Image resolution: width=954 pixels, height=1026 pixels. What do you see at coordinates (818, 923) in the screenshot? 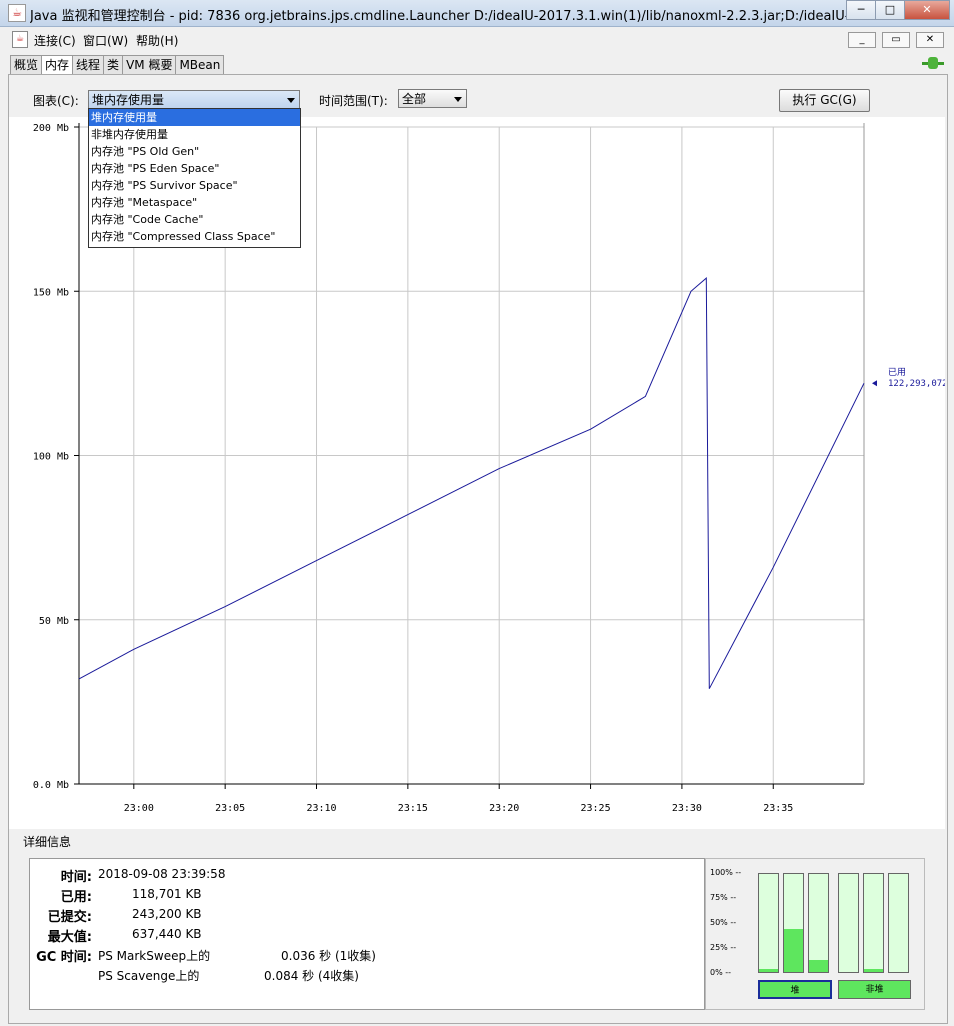
I see `heap-pool-bar-old-gen` at bounding box center [818, 923].